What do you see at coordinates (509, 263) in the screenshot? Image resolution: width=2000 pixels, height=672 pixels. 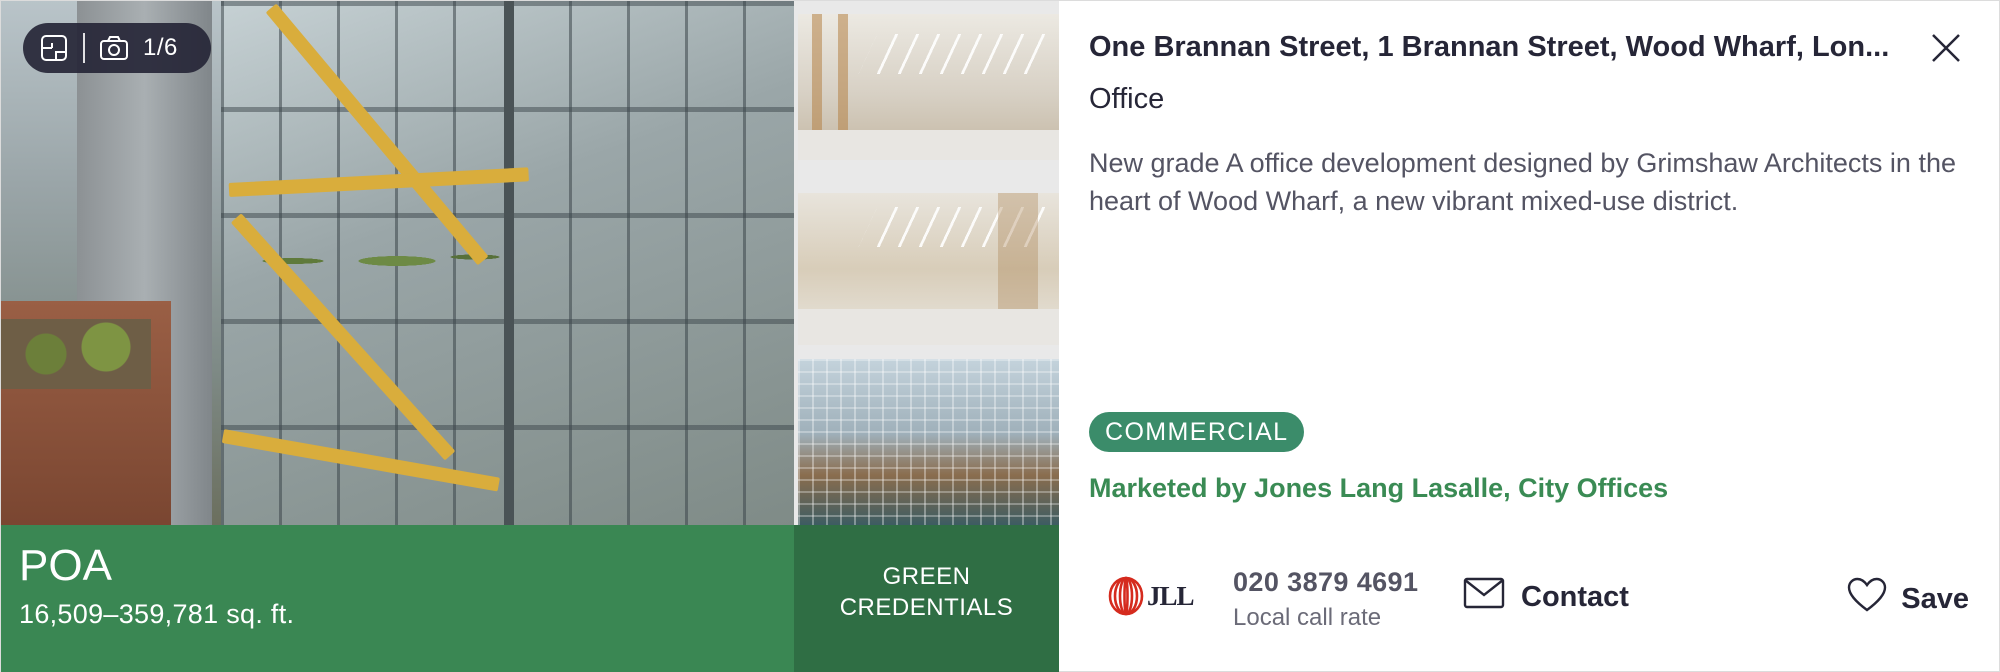 I see `photo-mullion` at bounding box center [509, 263].